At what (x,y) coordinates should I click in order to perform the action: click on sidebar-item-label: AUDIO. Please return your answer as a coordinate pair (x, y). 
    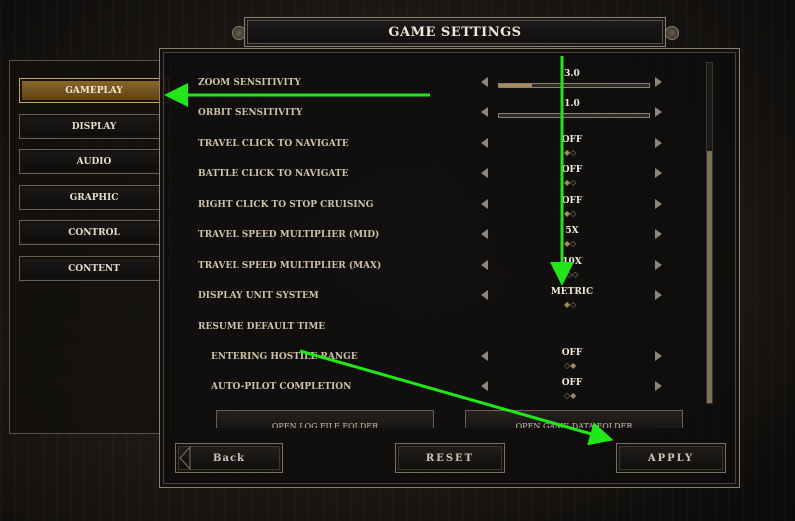
    Looking at the image, I should click on (94, 161).